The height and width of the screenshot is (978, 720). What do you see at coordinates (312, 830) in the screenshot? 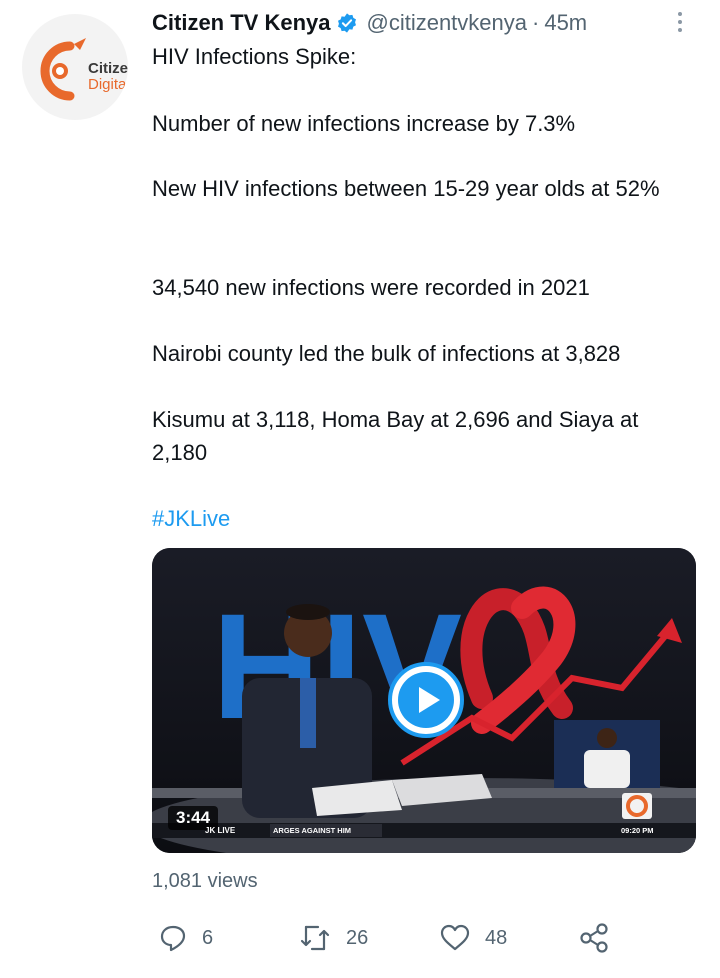
I see `video-ticker-text: ARGES AGAINST HIM` at bounding box center [312, 830].